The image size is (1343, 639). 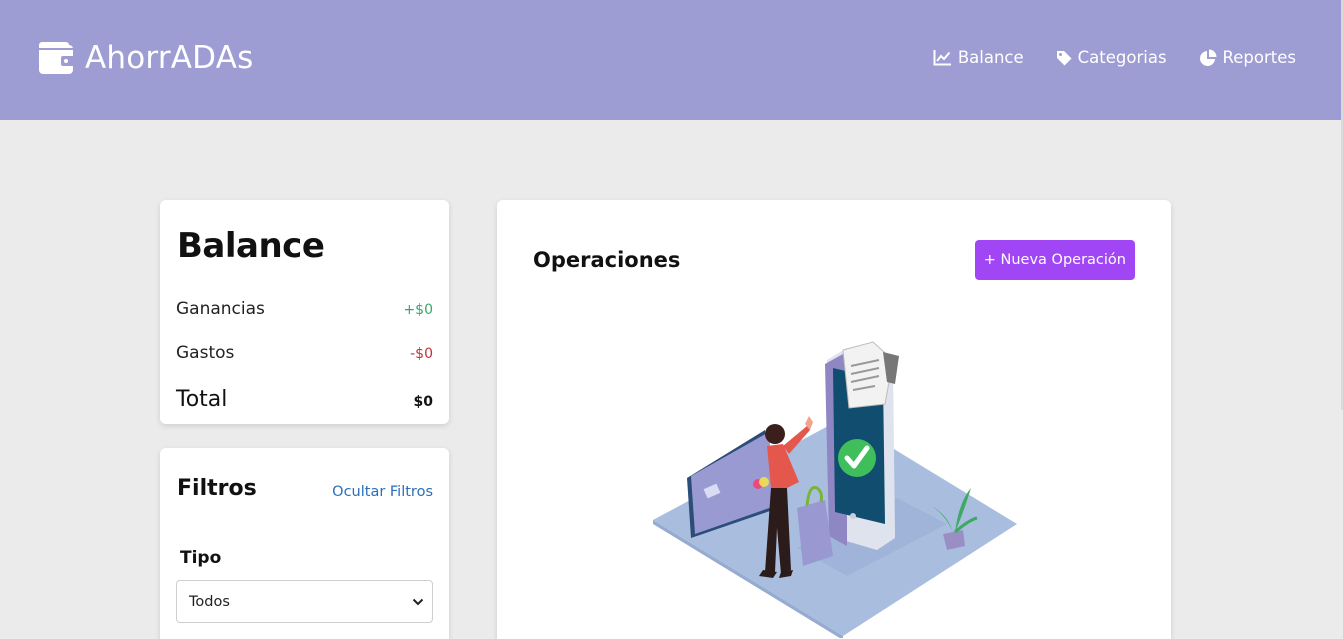 I want to click on new-operation-button: + Nueva Operación, so click(x=1054, y=260).